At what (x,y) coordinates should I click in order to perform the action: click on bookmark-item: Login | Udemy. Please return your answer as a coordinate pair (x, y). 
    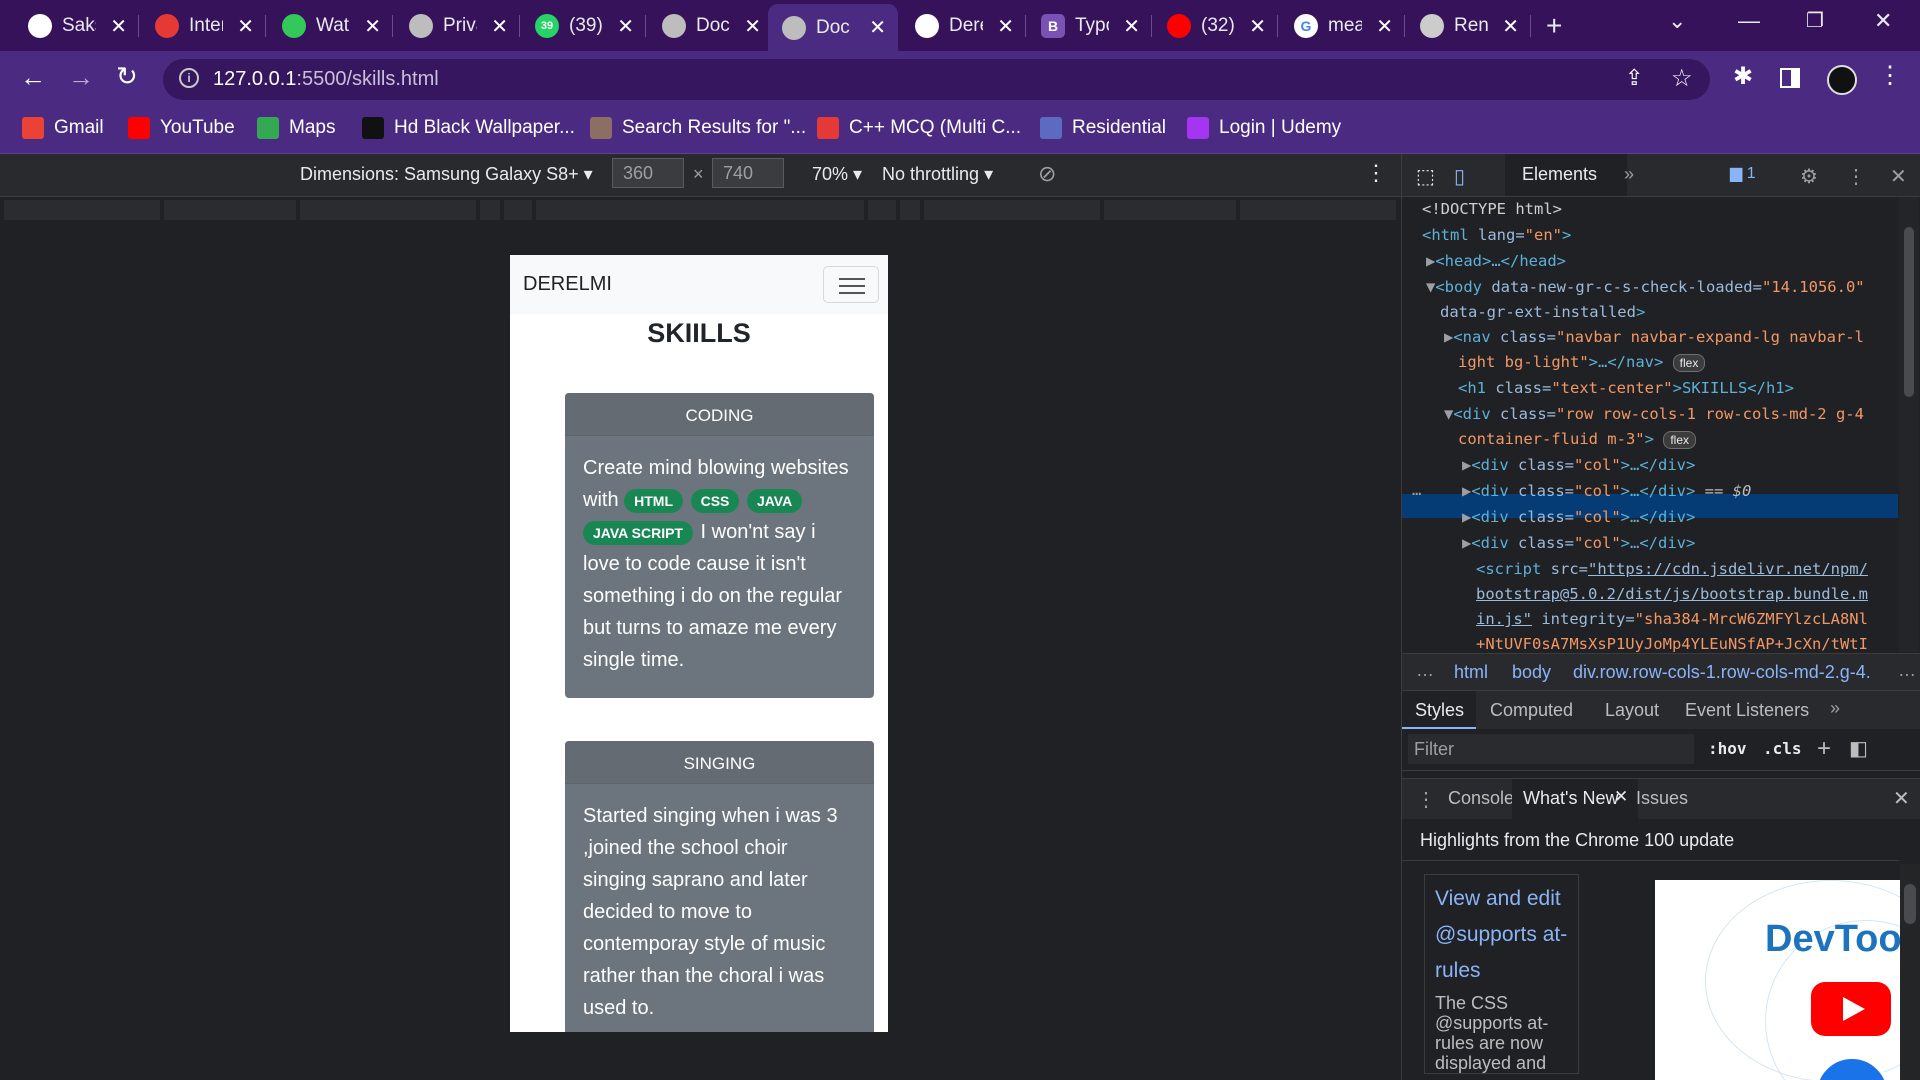
    Looking at the image, I should click on (1264, 128).